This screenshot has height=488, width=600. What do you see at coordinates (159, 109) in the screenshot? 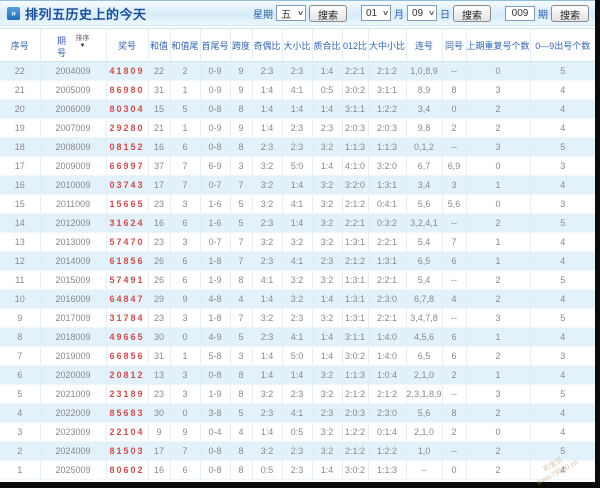
I see `cell: 15` at bounding box center [159, 109].